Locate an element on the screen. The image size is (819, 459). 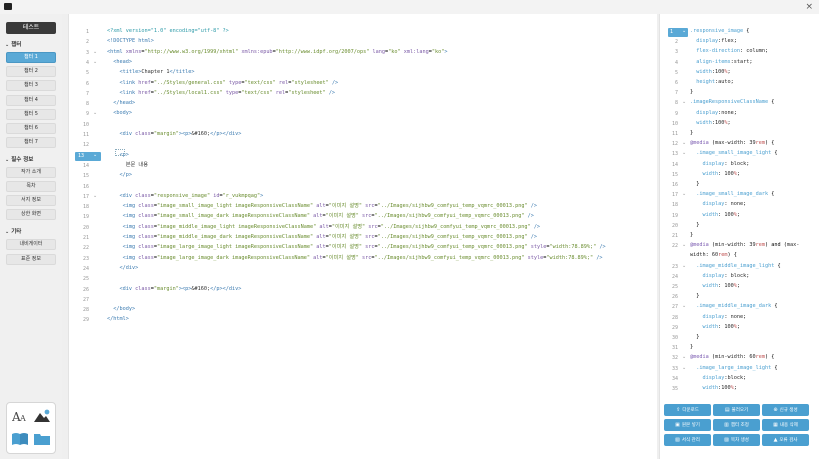
code-line: </html> is located at coordinates (118, 319).